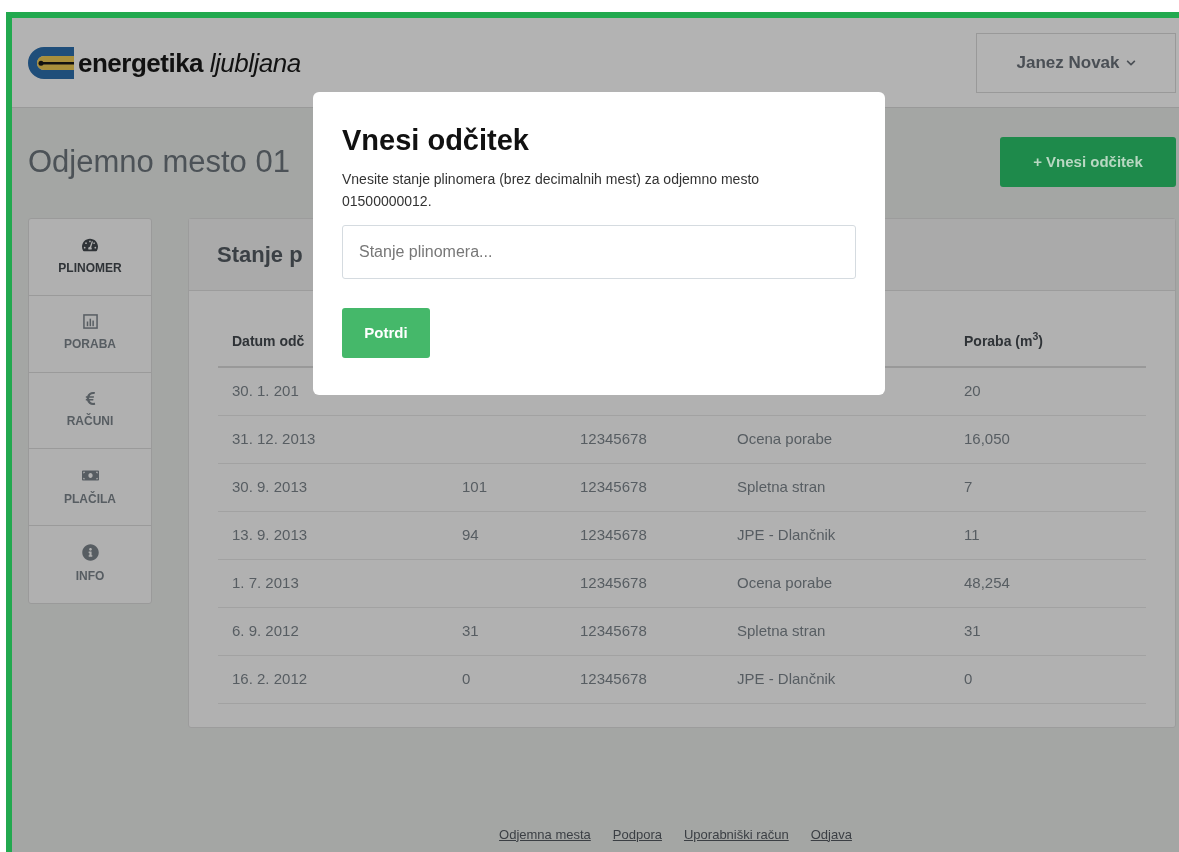  Describe the element at coordinates (189, 62) in the screenshot. I see `logo-wordmark: energetika ljubljana` at that location.